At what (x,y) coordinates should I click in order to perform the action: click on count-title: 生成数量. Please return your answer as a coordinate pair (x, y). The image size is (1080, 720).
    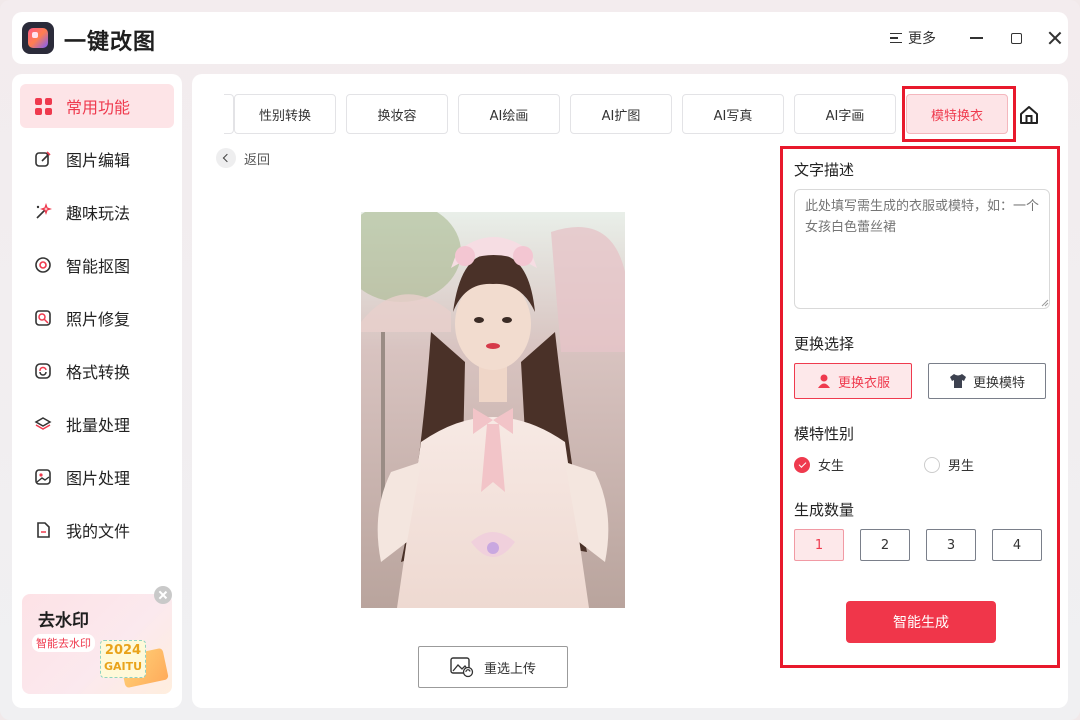
    Looking at the image, I should click on (824, 510).